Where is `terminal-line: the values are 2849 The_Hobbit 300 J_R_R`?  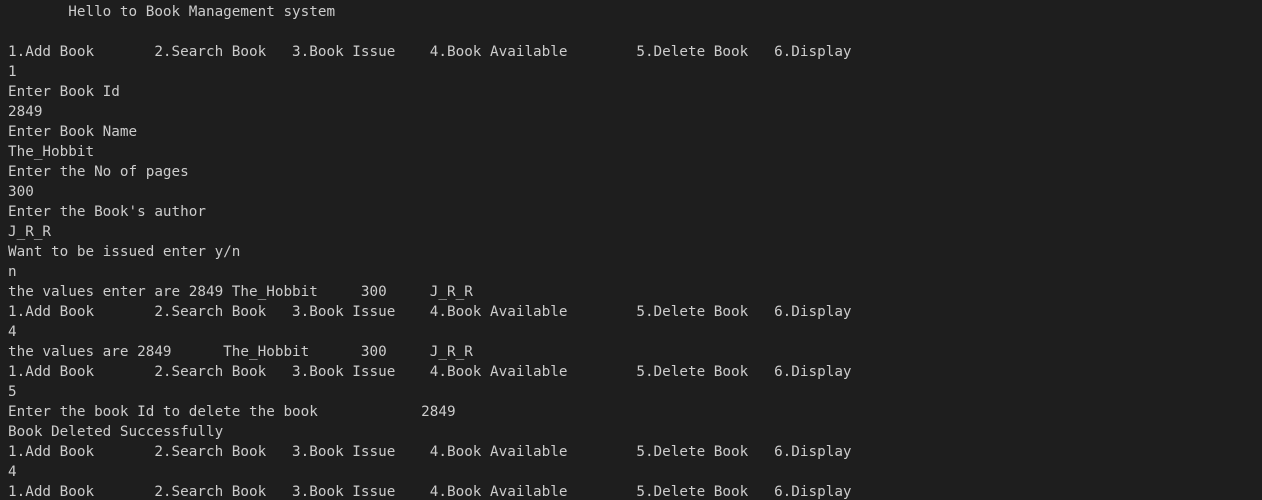 terminal-line: the values are 2849 The_Hobbit 300 J_R_R is located at coordinates (240, 352).